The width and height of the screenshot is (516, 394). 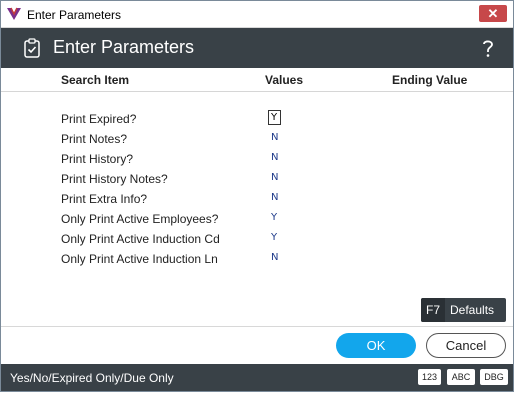 I want to click on parameter-row: Print History? N, so click(x=257, y=159).